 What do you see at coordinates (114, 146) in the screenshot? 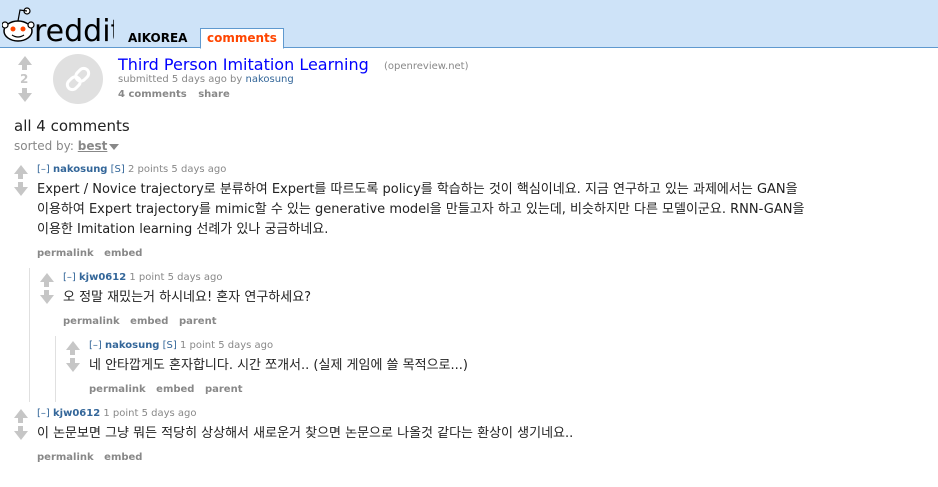
I see `dropdown-caret-icon` at bounding box center [114, 146].